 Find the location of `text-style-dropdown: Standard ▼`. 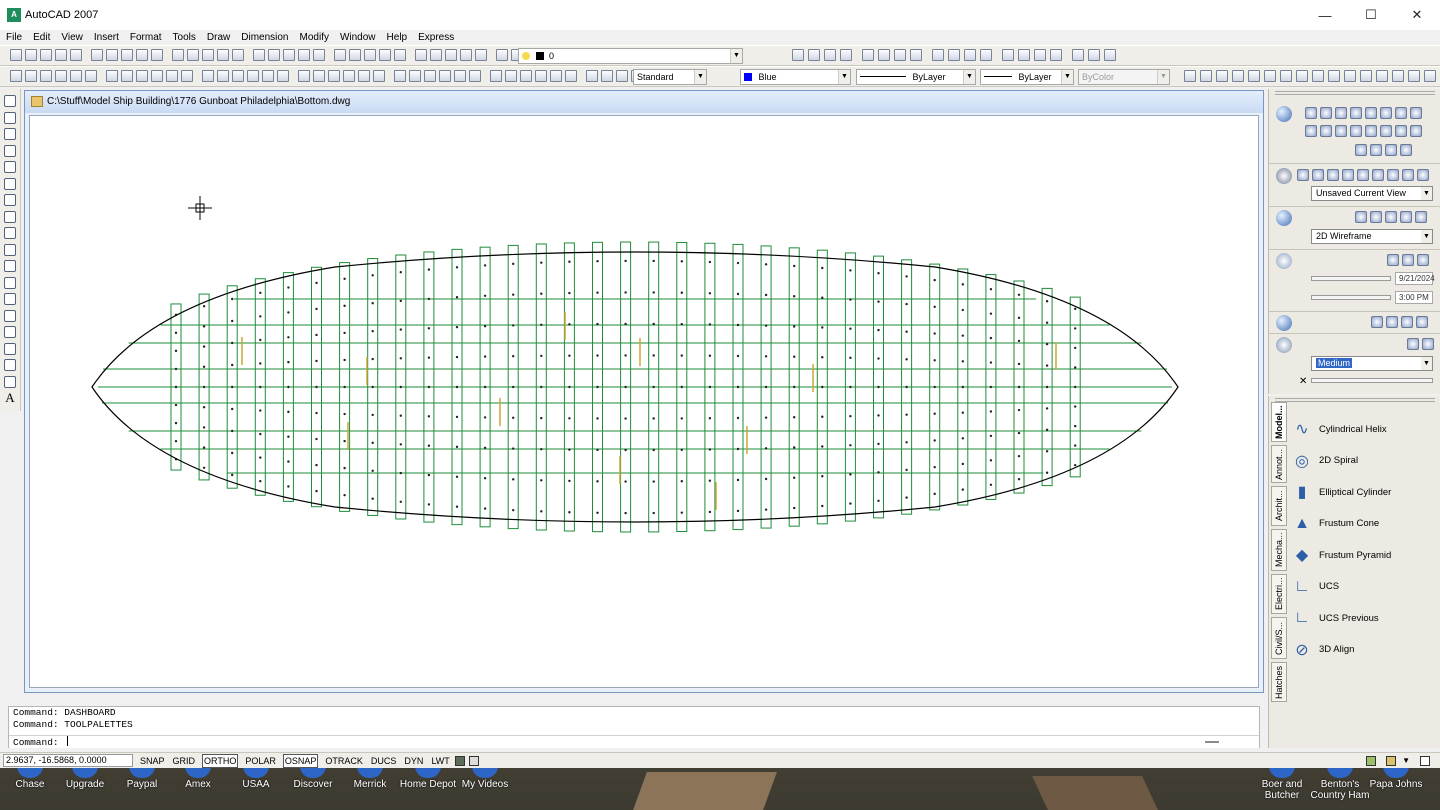

text-style-dropdown: Standard ▼ is located at coordinates (670, 77).